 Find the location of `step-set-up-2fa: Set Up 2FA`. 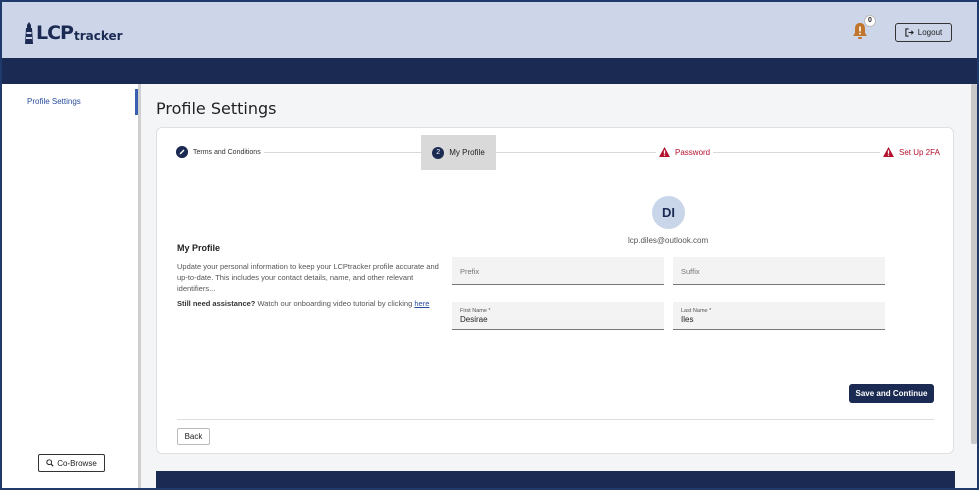

step-set-up-2fa: Set Up 2FA is located at coordinates (911, 152).